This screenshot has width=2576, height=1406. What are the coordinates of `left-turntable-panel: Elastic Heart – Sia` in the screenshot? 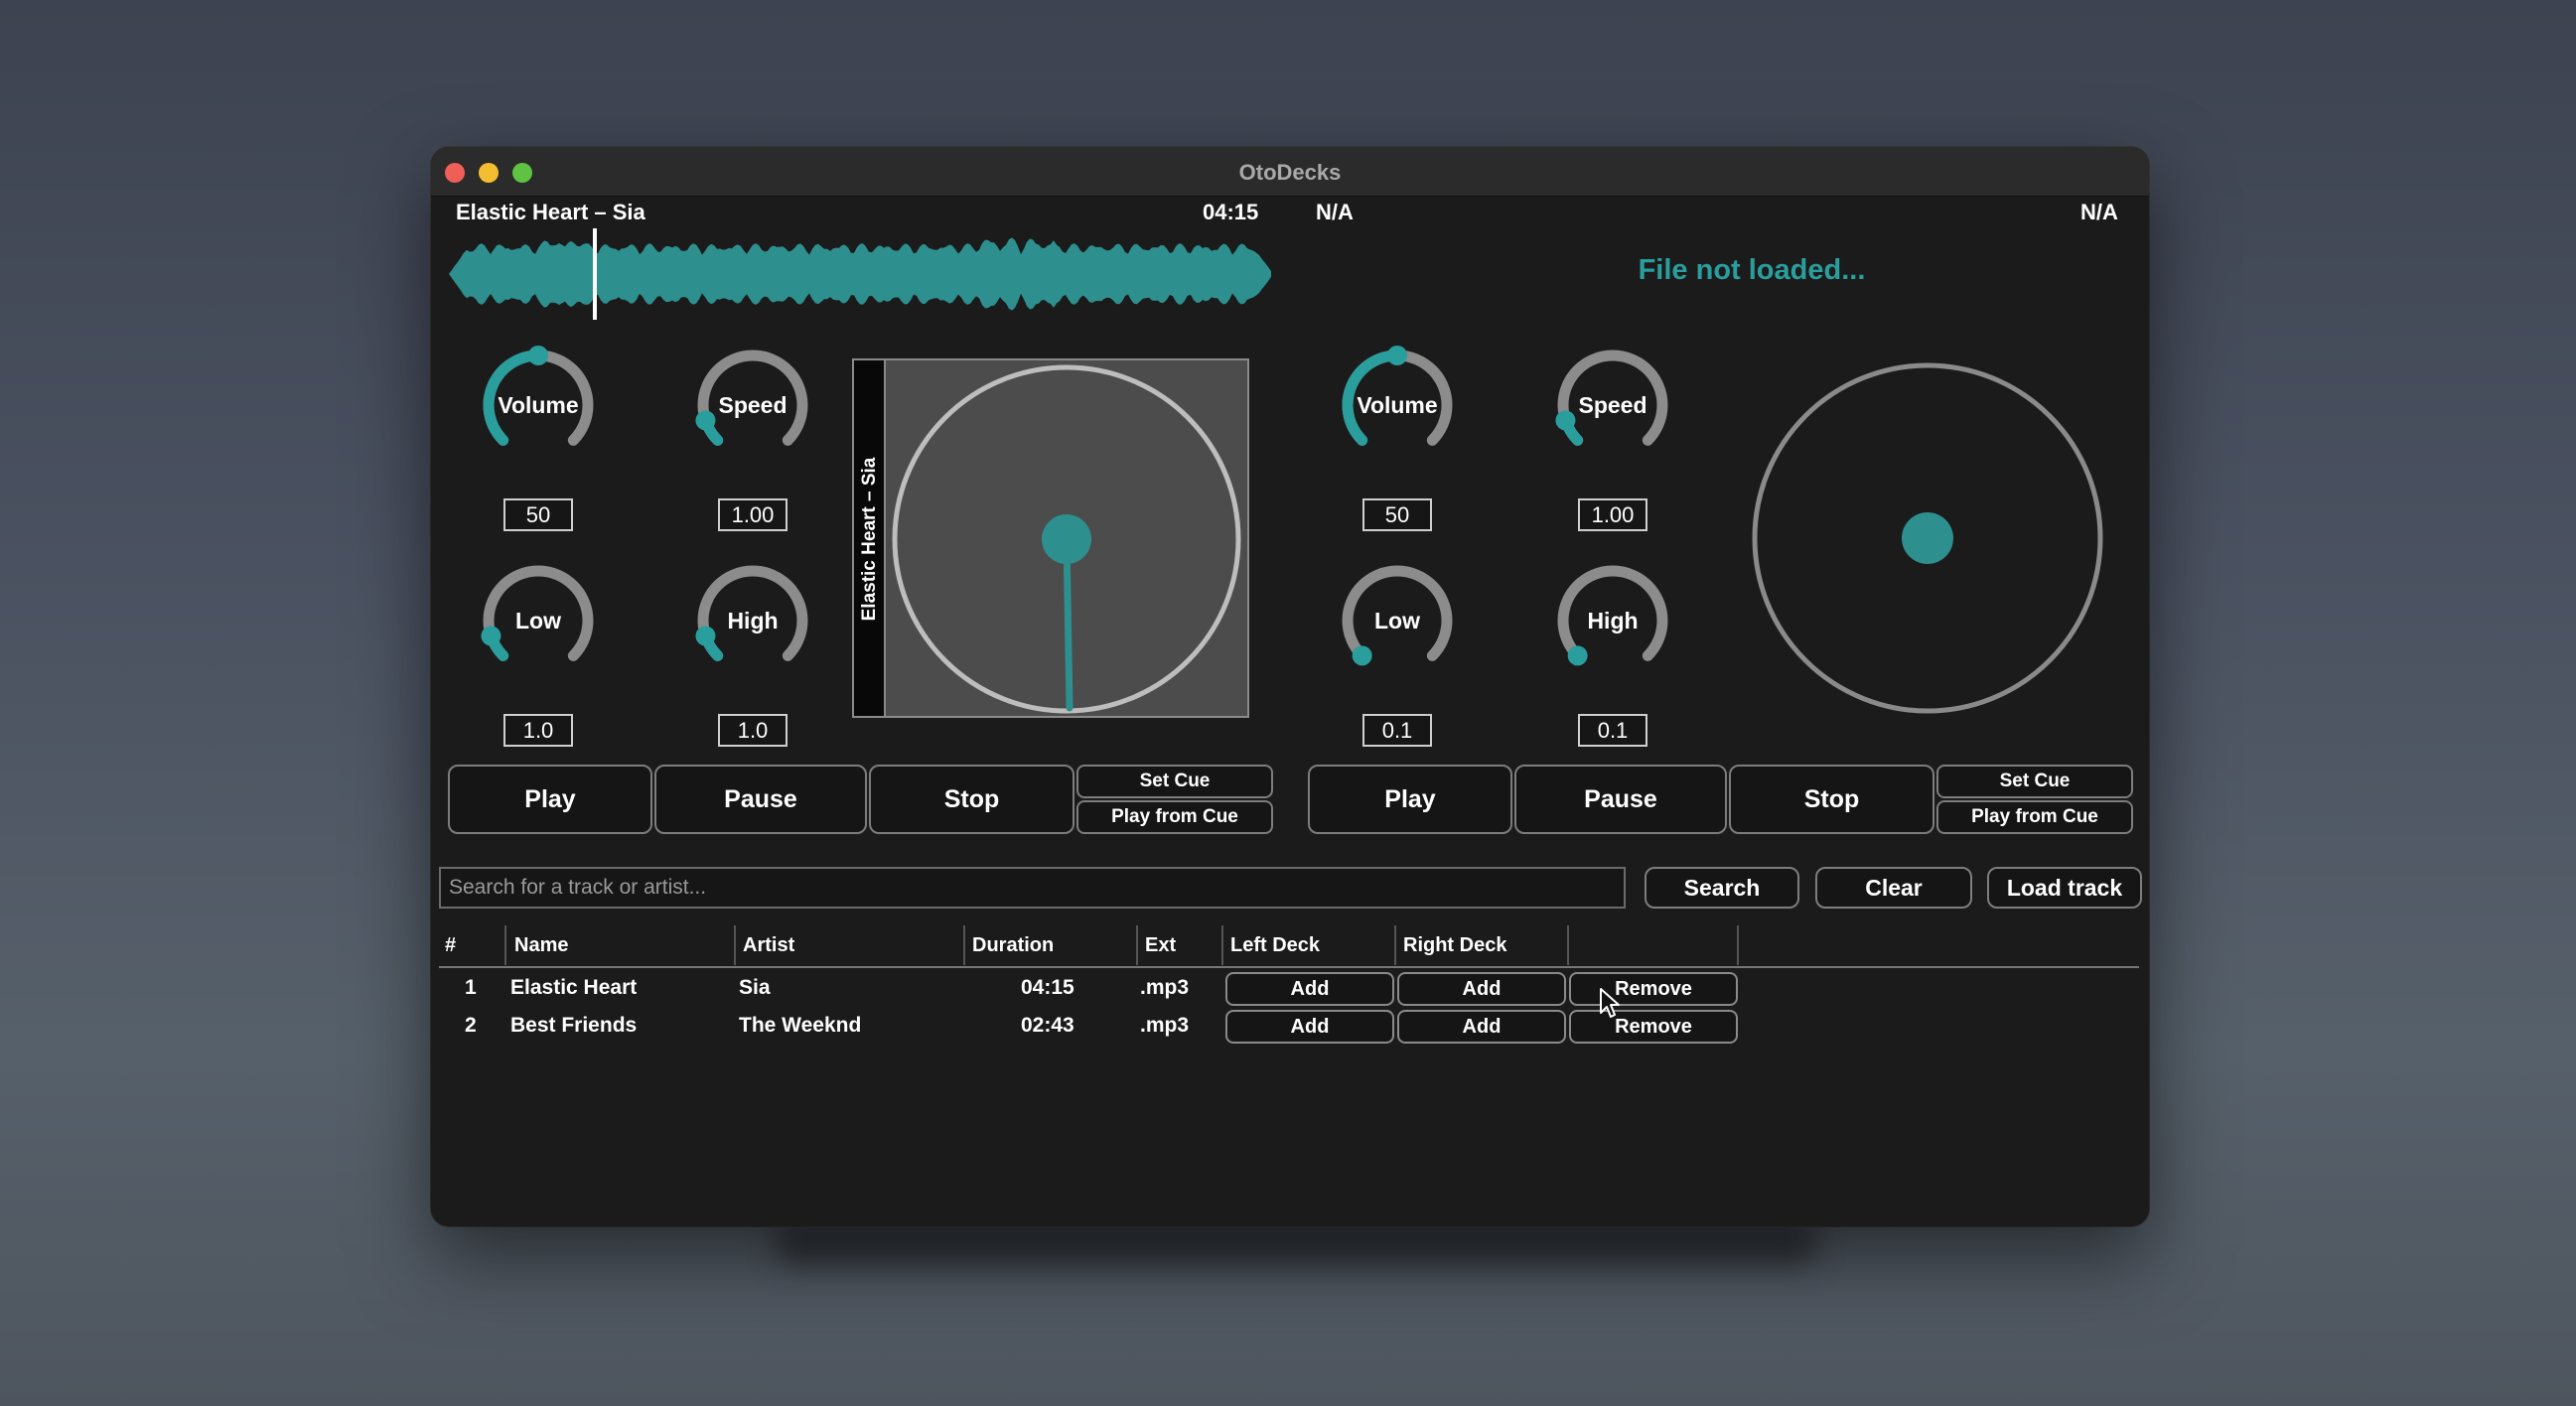 It's located at (1051, 538).